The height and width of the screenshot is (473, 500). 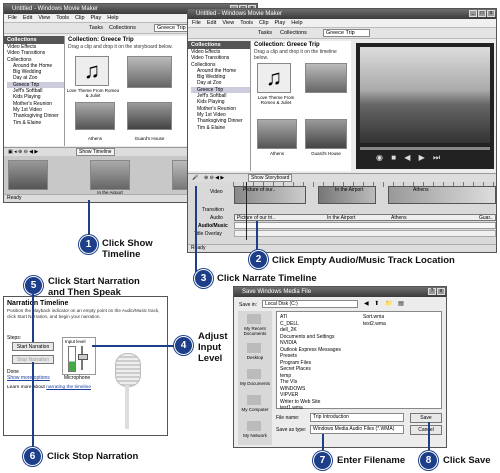 I want to click on place-recent-documents: My Recent Documents, so click(x=255, y=331).